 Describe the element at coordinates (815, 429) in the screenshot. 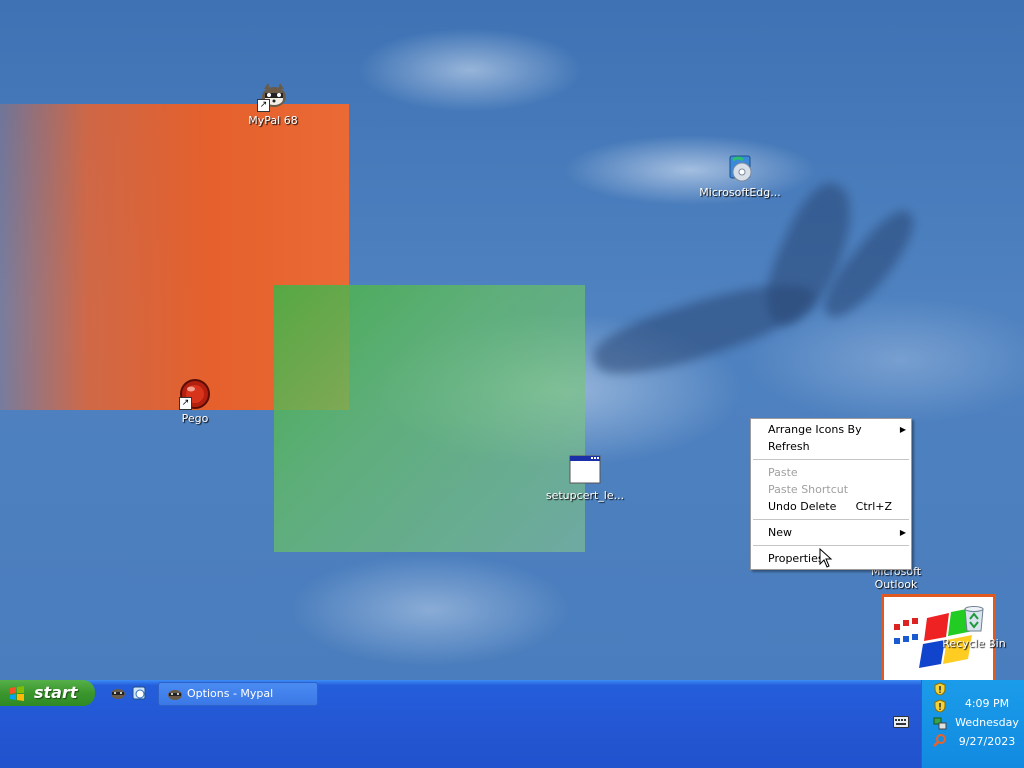

I see `menu-item-label: Arrange Icons By` at that location.